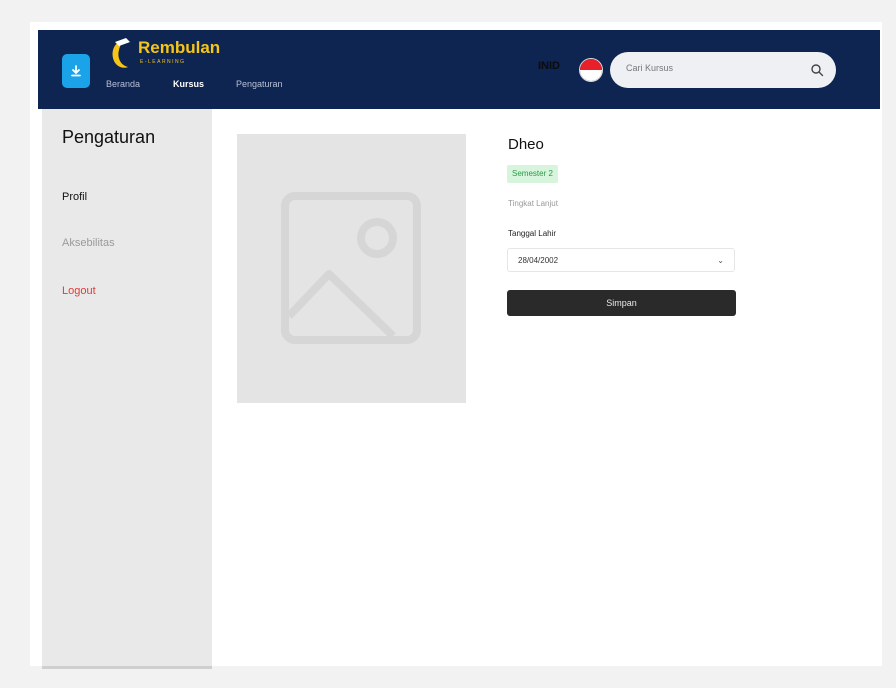 The width and height of the screenshot is (896, 688). I want to click on download-button, so click(76, 71).